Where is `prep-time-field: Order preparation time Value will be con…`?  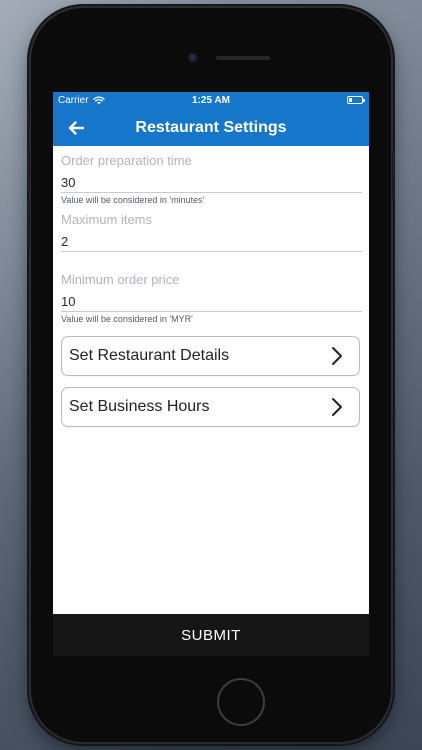
prep-time-field: Order preparation time Value will be con… is located at coordinates (211, 179).